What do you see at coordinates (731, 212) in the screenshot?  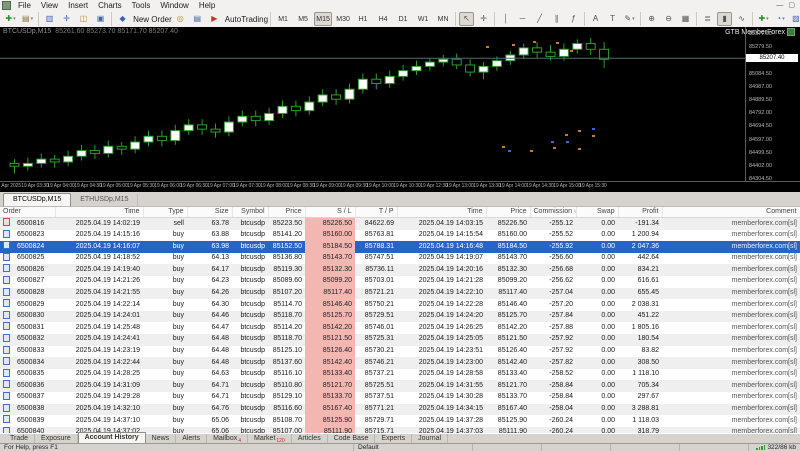 I see `column-header-comment: Comment` at bounding box center [731, 212].